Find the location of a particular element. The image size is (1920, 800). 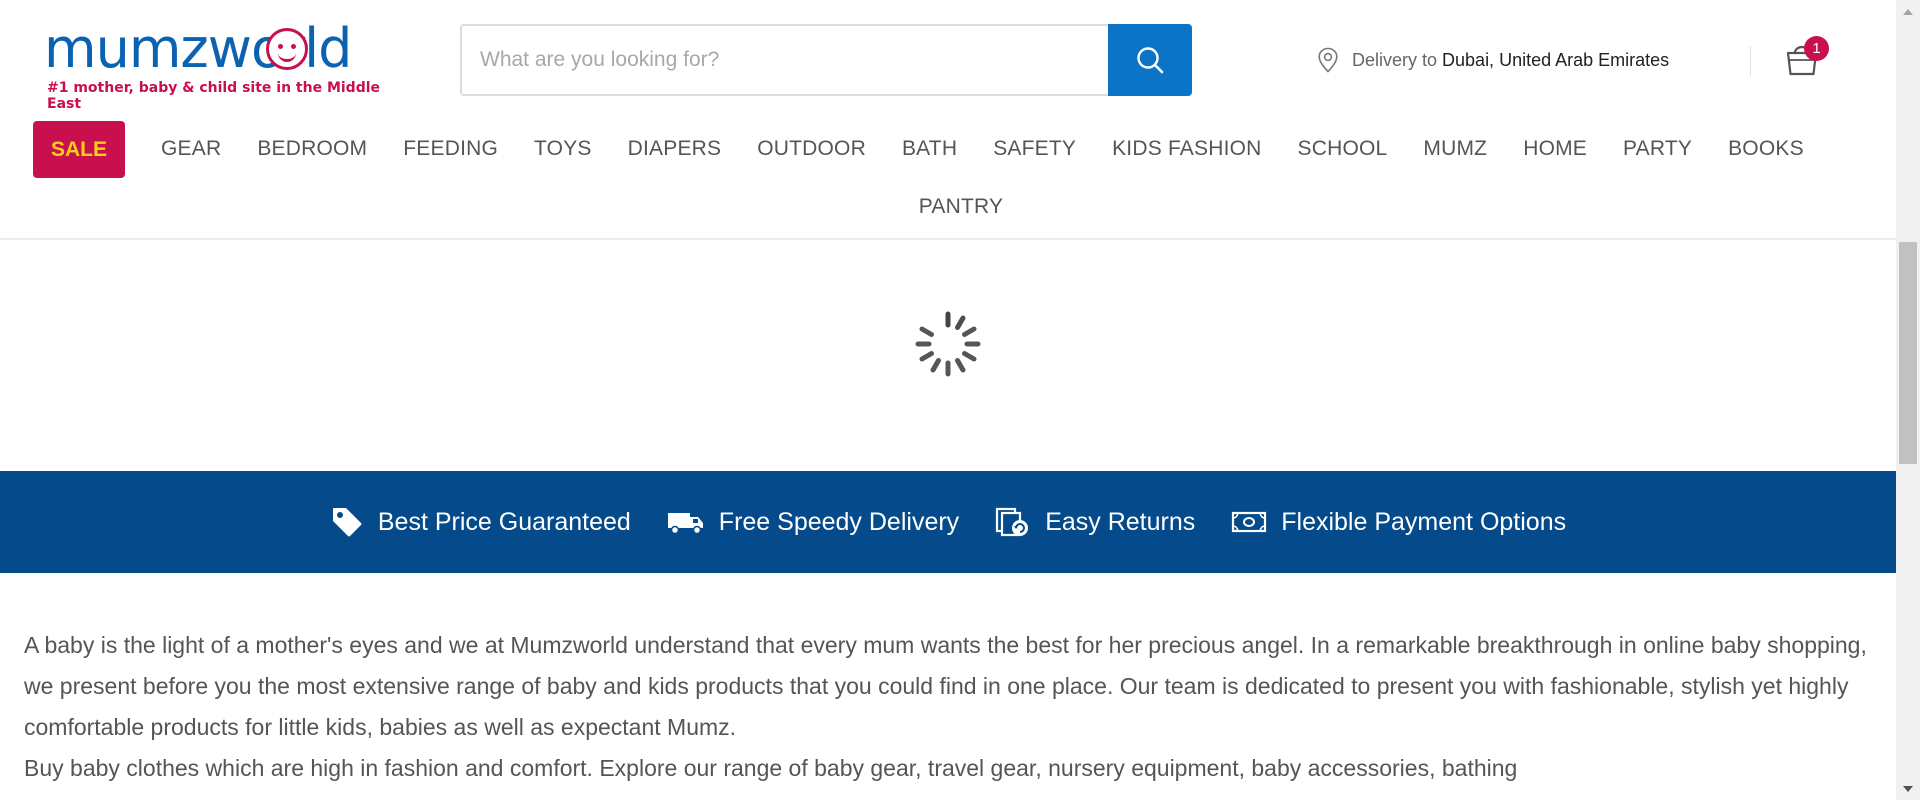

trust-item-delivery: Free Speedy Delivery is located at coordinates (813, 522).